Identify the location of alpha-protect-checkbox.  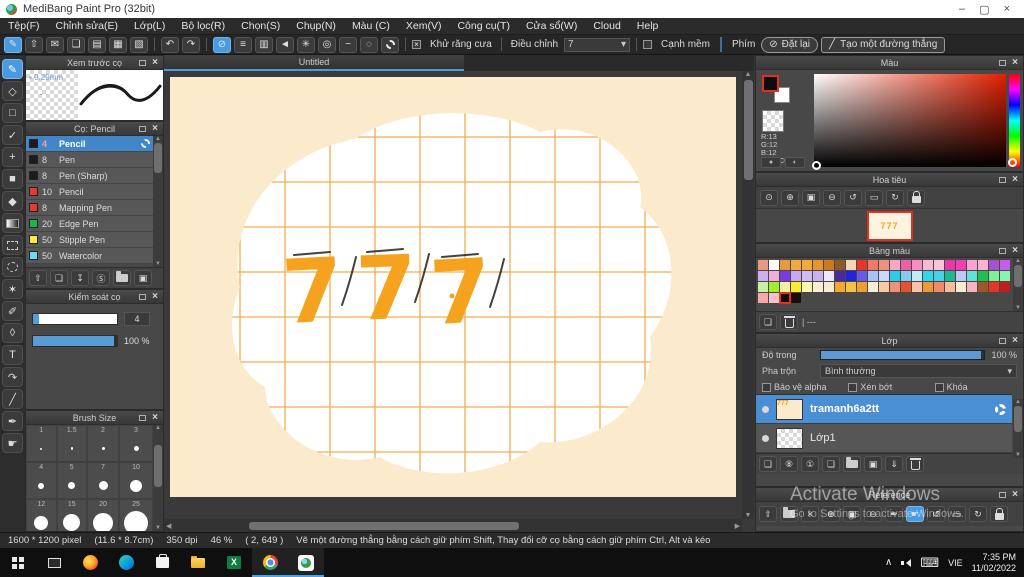
(766, 387).